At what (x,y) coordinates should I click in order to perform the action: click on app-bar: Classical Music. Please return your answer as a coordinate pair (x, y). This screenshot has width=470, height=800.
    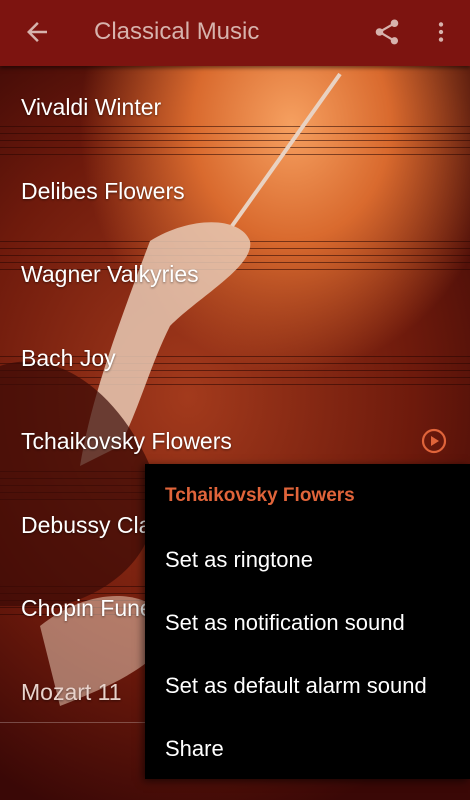
    Looking at the image, I should click on (235, 33).